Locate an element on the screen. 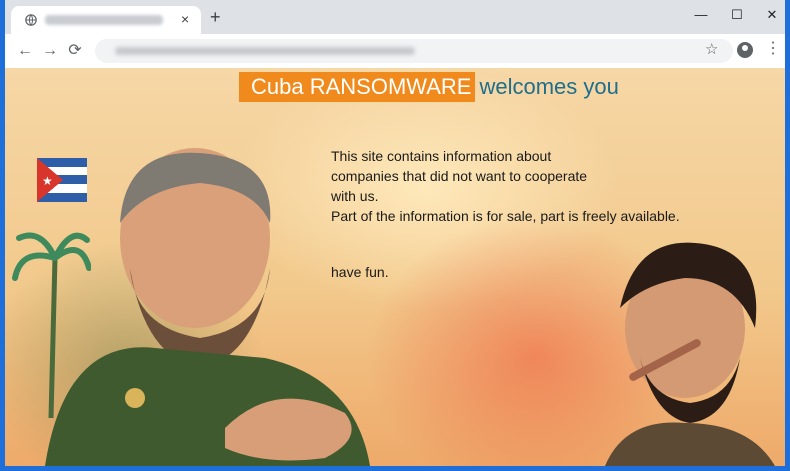 This screenshot has width=790, height=471. title-bar: × + — ☐ ✕ is located at coordinates (395, 17).